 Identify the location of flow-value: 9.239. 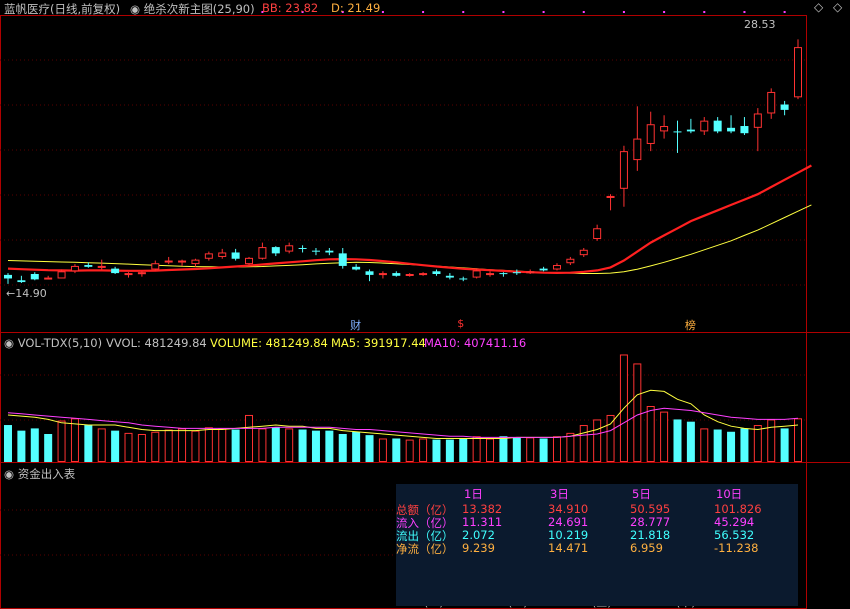
(478, 548).